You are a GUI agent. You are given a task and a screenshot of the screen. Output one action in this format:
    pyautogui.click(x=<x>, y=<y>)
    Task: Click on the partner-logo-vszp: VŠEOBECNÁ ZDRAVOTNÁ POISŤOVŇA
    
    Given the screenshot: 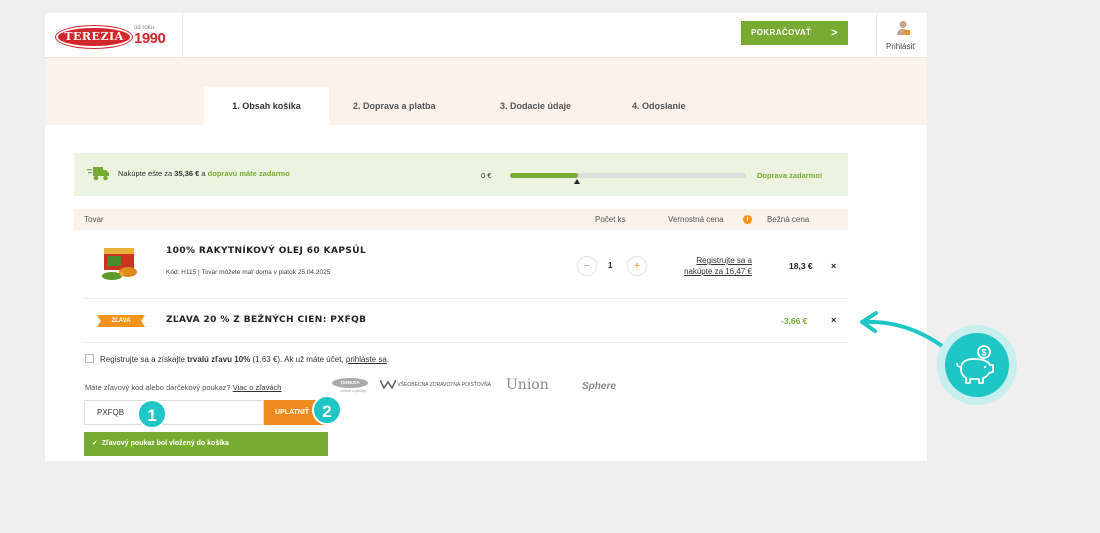 What is the action you would take?
    pyautogui.click(x=435, y=384)
    